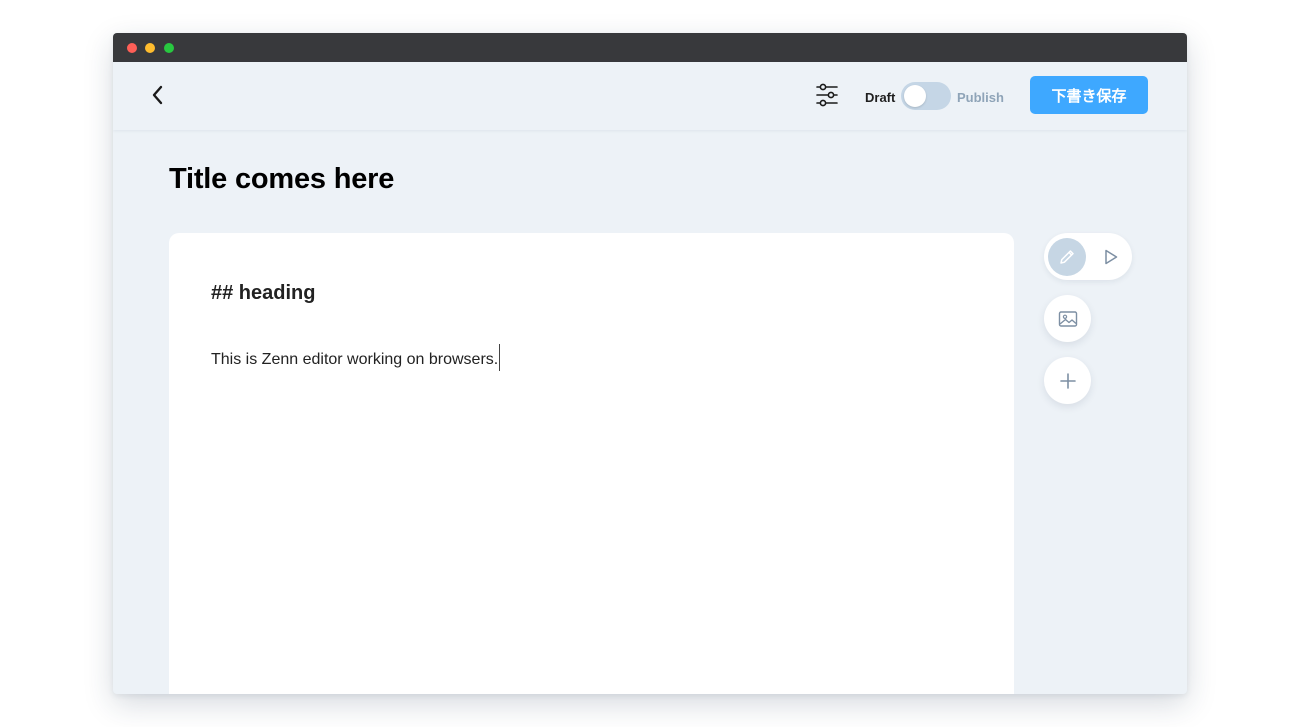  I want to click on window-minimize-dot, so click(150, 48).